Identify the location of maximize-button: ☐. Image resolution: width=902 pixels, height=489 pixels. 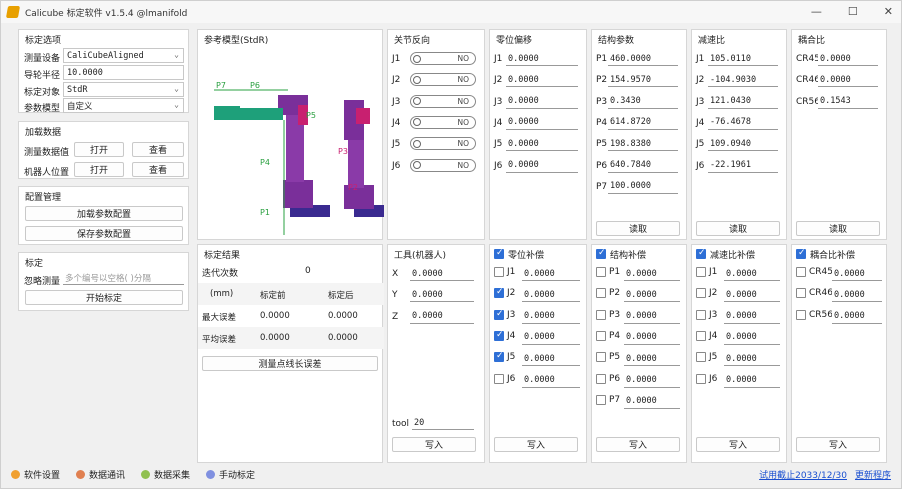
(853, 11).